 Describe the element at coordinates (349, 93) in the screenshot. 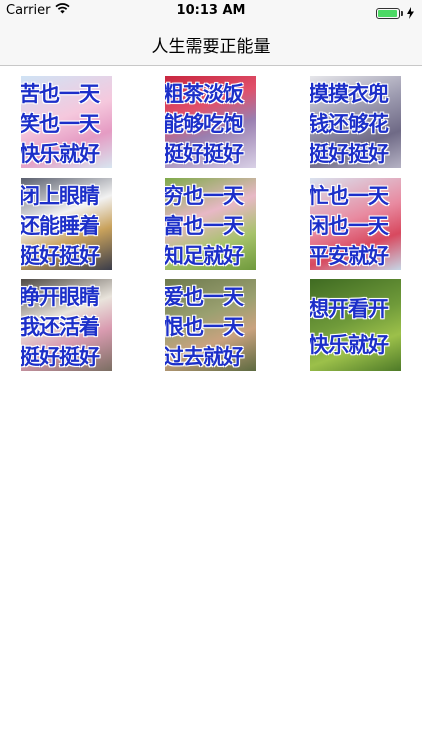

I see `tile-line: 摸摸衣兜` at that location.